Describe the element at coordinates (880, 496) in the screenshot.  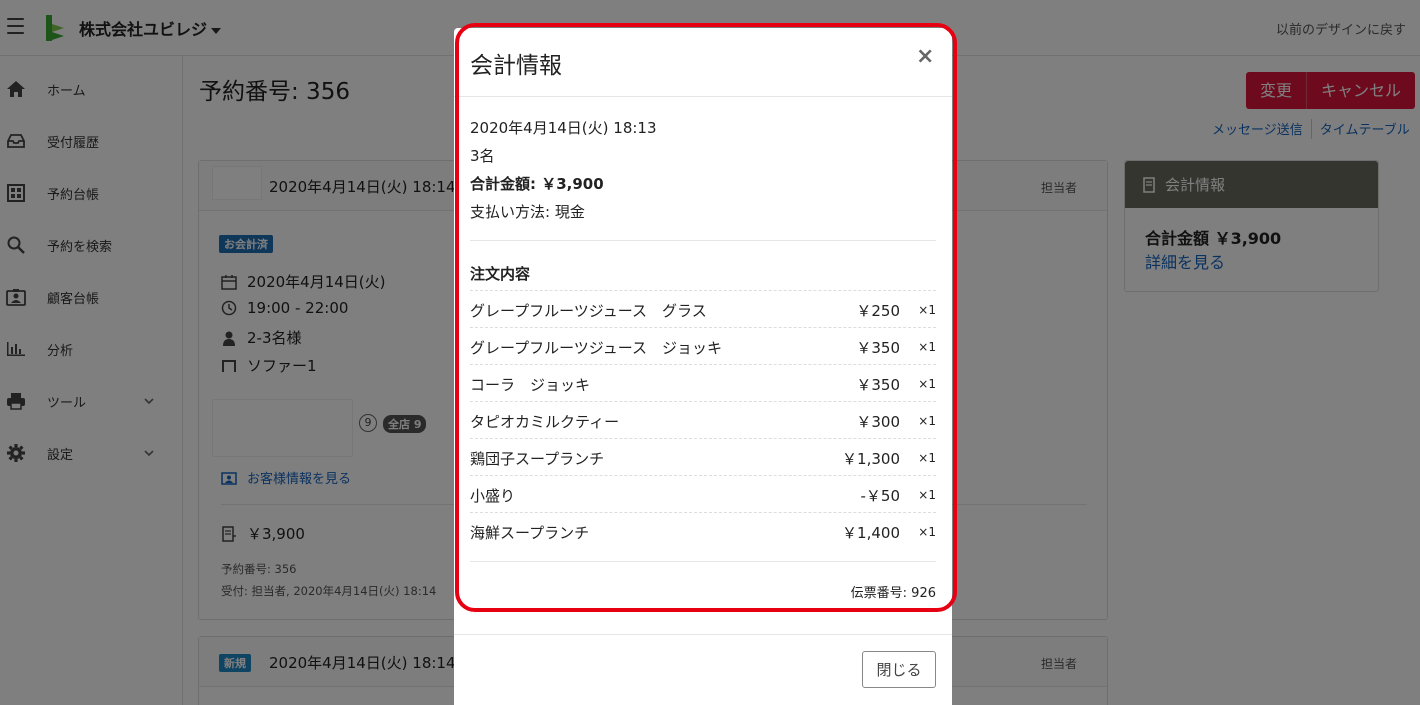
I see `order-item-price: -￥50` at that location.